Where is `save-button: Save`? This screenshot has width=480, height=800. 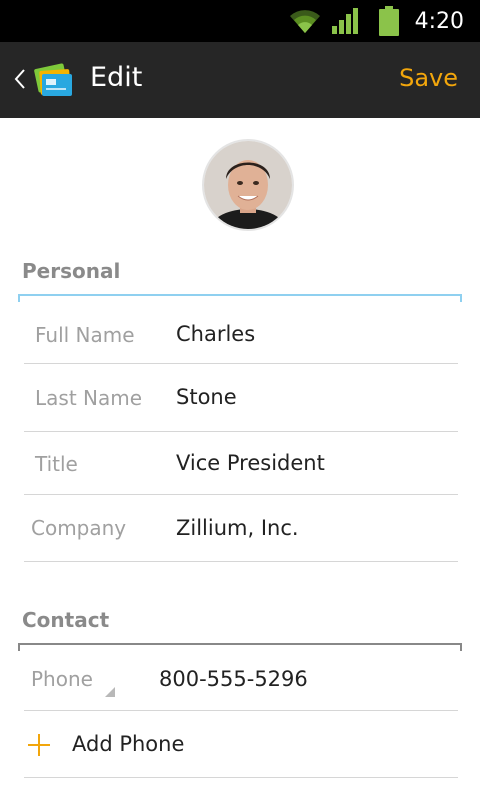 save-button: Save is located at coordinates (428, 78).